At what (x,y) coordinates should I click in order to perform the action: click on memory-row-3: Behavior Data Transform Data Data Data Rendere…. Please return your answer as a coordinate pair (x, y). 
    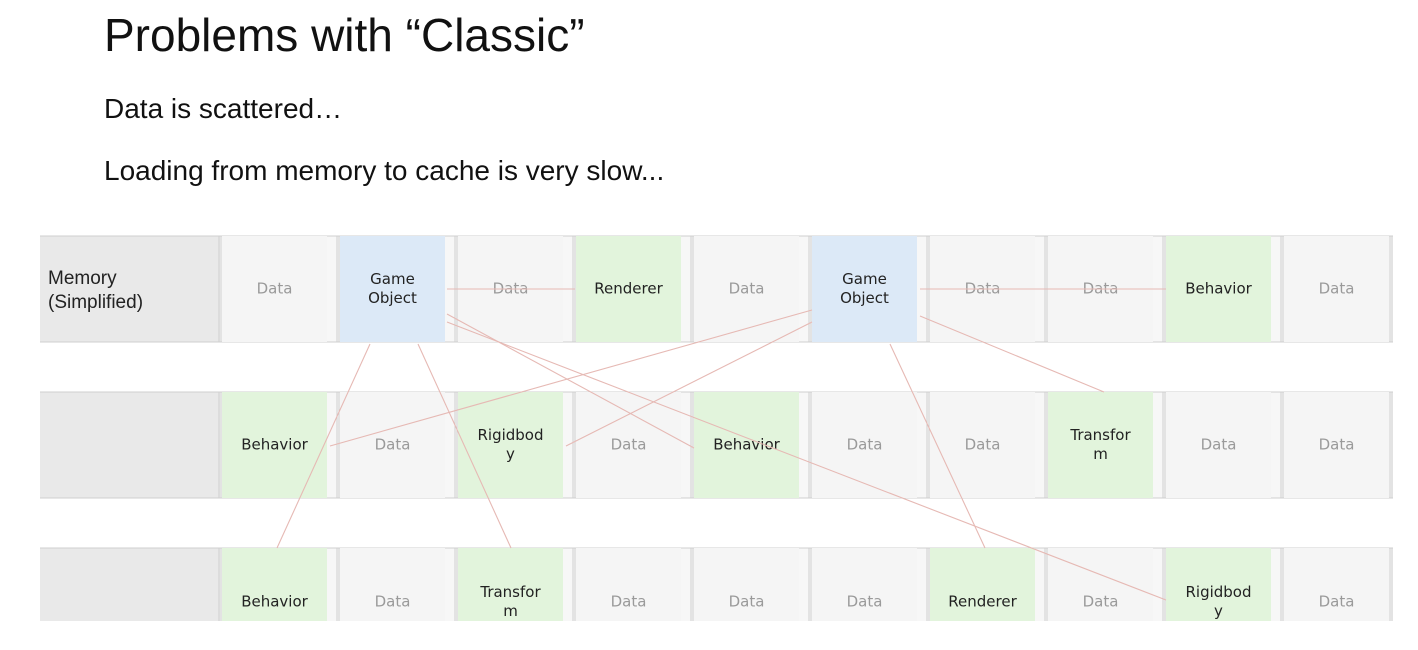
    Looking at the image, I should click on (716, 584).